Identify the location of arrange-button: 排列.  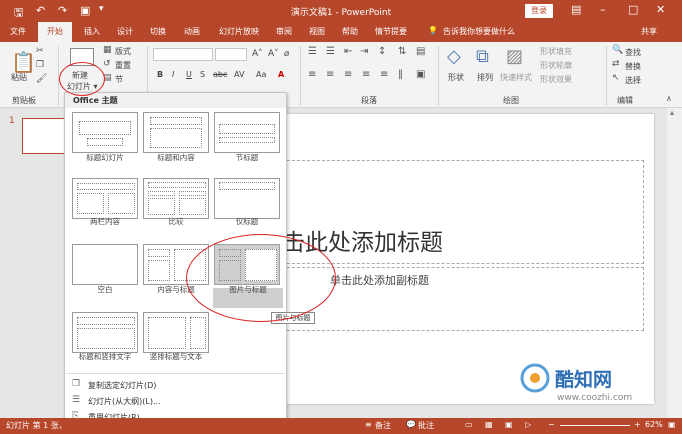
(485, 77).